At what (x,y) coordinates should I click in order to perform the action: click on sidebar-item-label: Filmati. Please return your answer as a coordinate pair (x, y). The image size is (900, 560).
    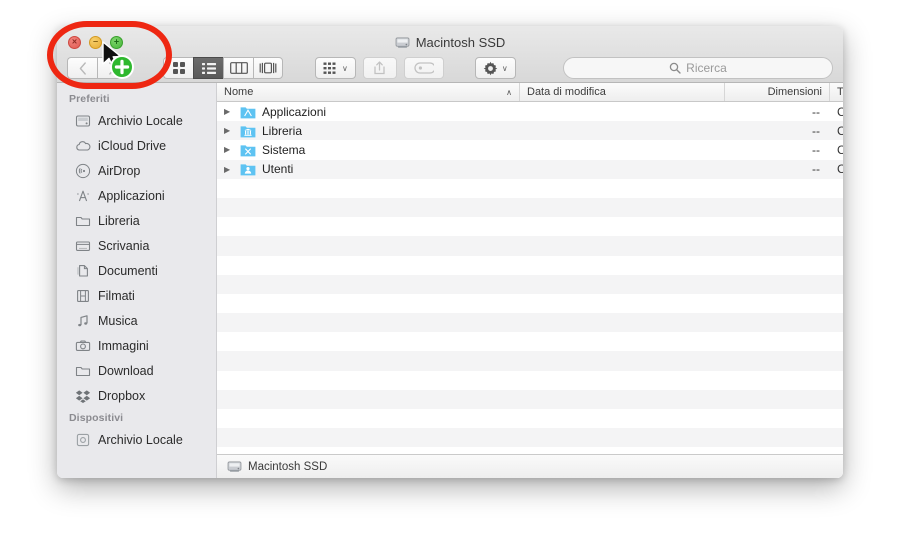
    Looking at the image, I should click on (116, 295).